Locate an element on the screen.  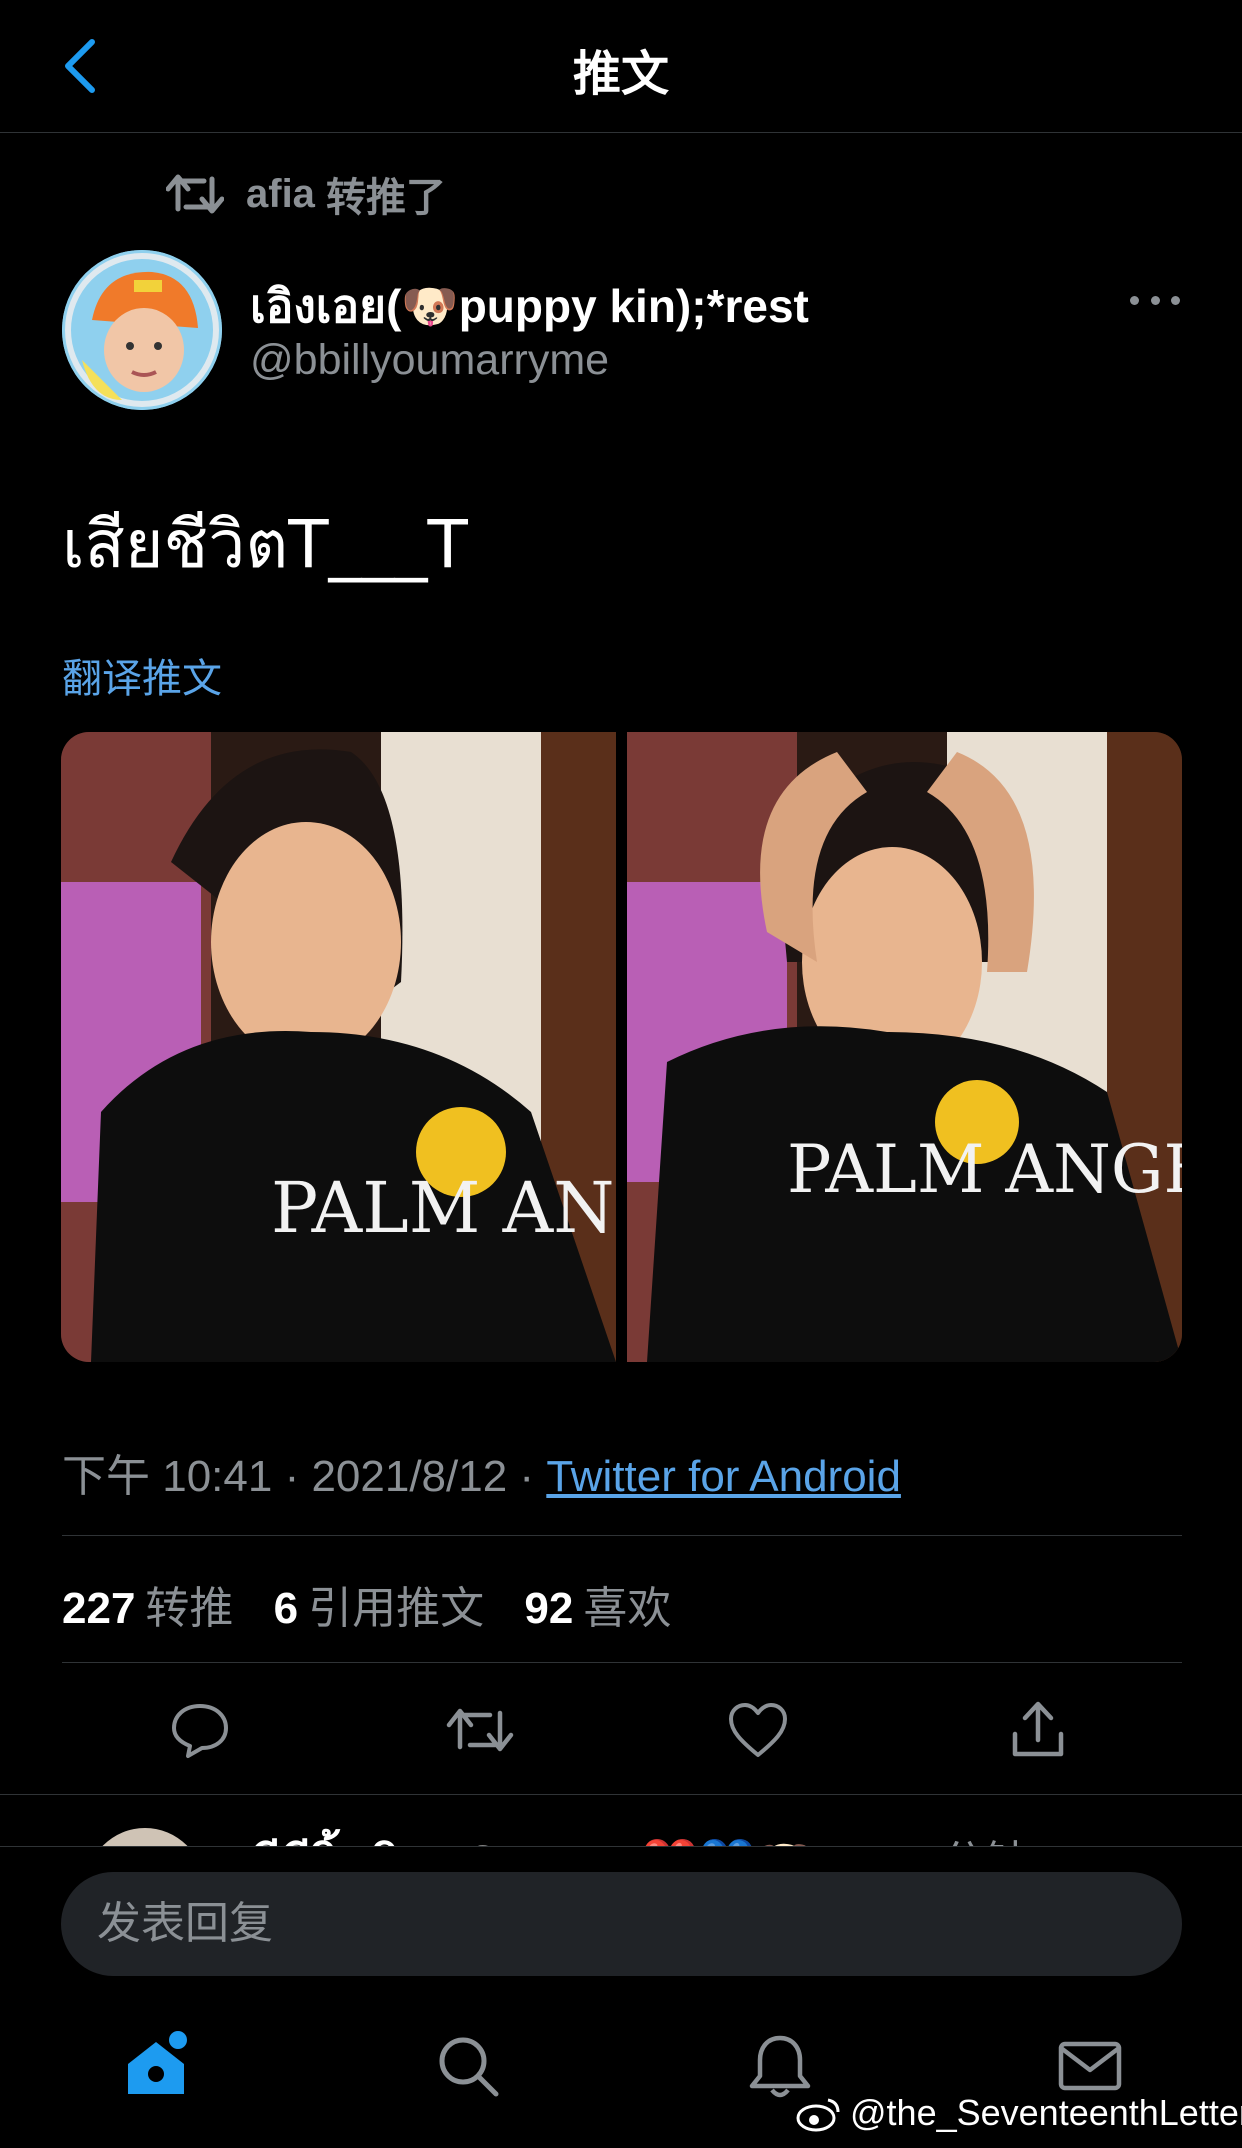
share-button is located at coordinates (1038, 1730).